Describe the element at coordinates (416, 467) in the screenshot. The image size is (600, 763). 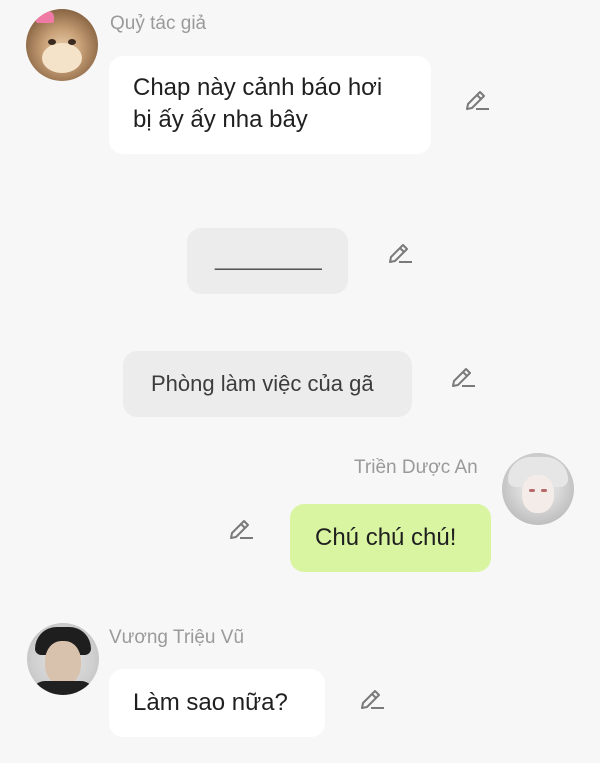
I see `sender-name: Triền Dược An` at that location.